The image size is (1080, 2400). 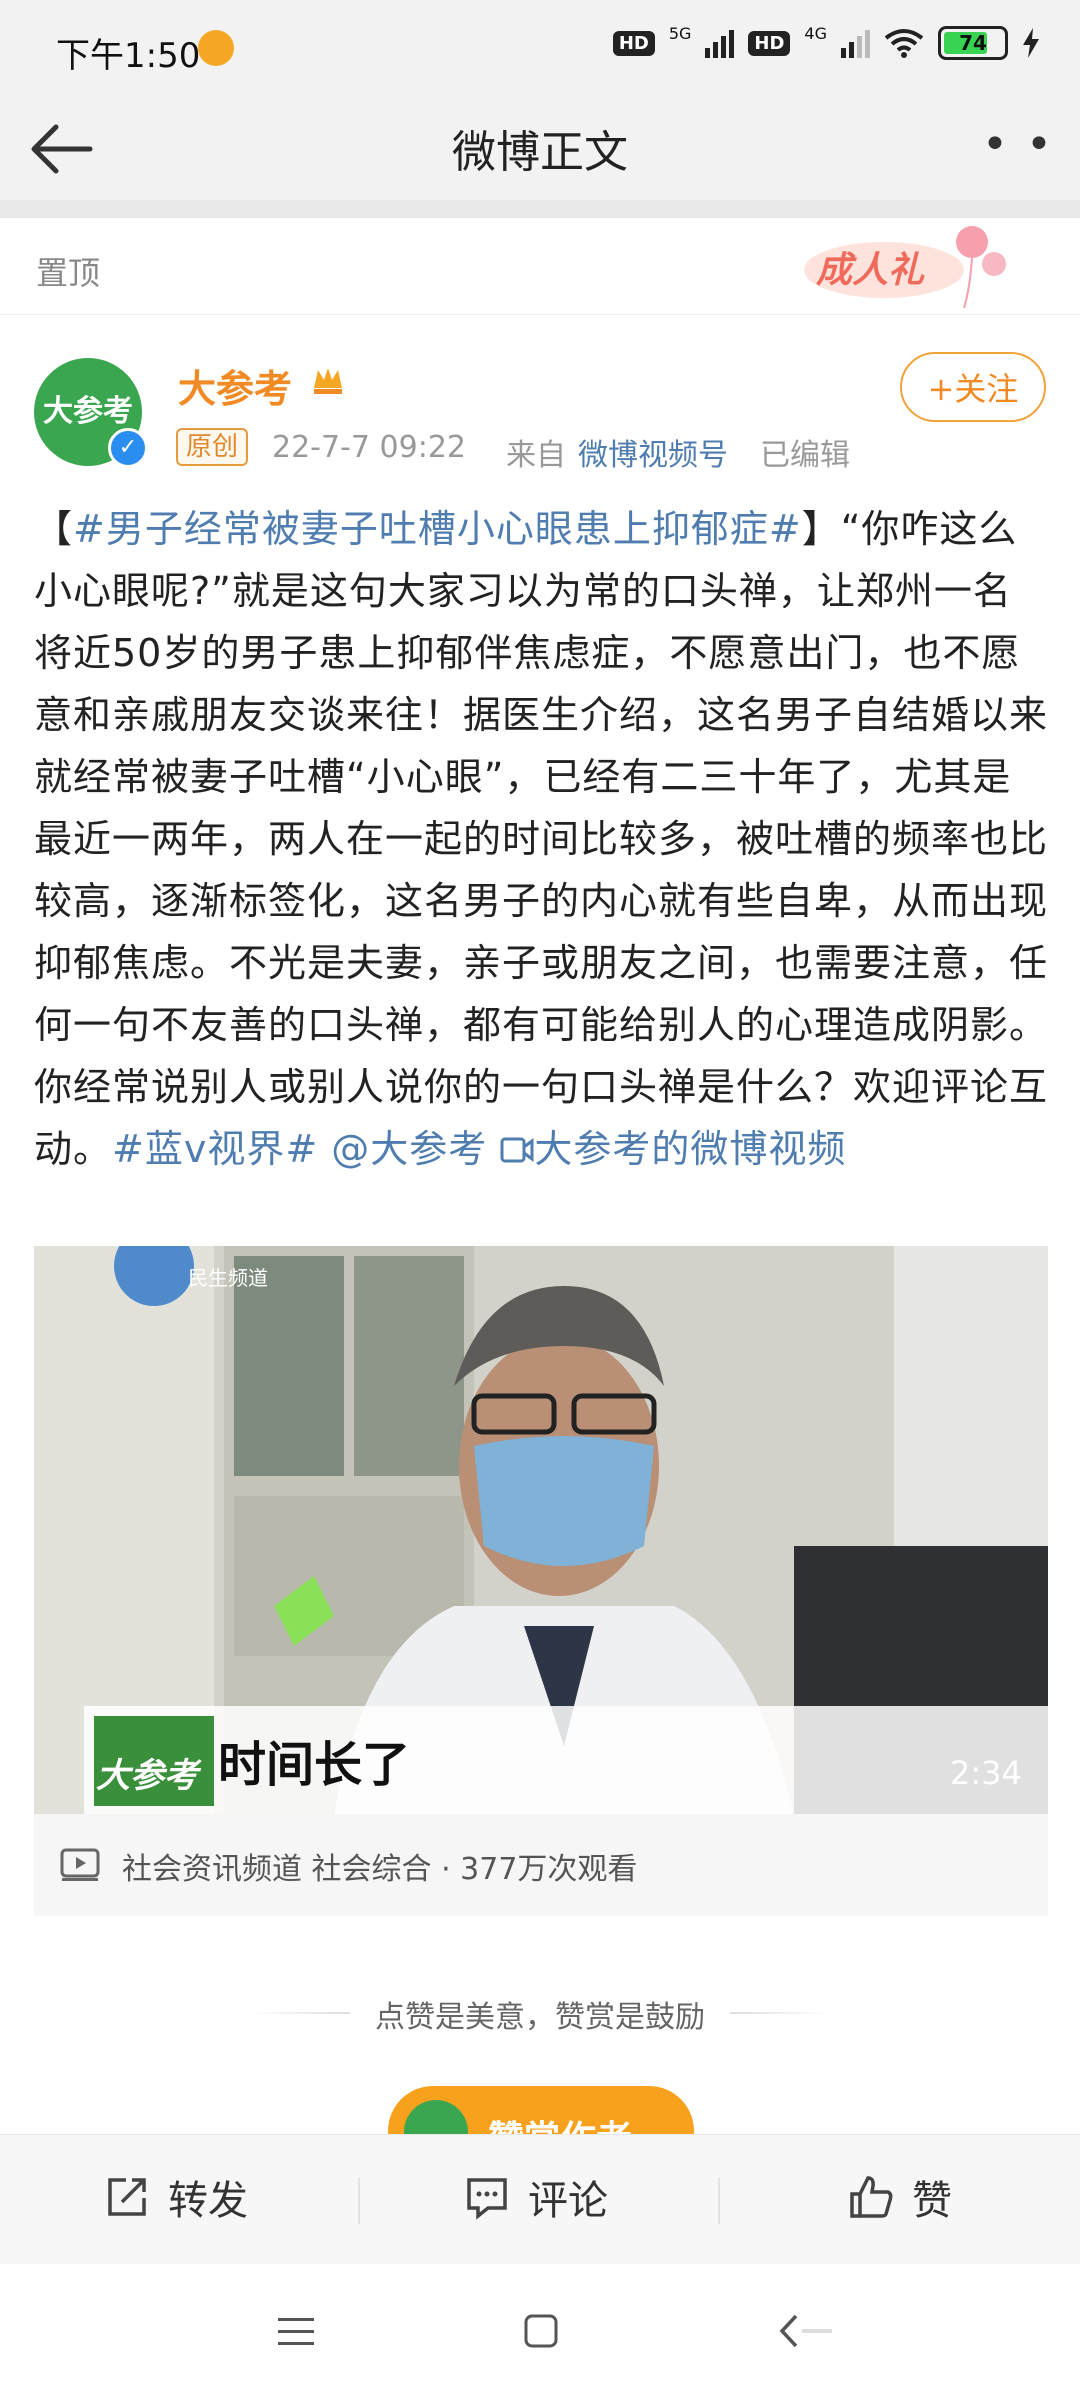 I want to click on bracket-open: 【, so click(x=54, y=529).